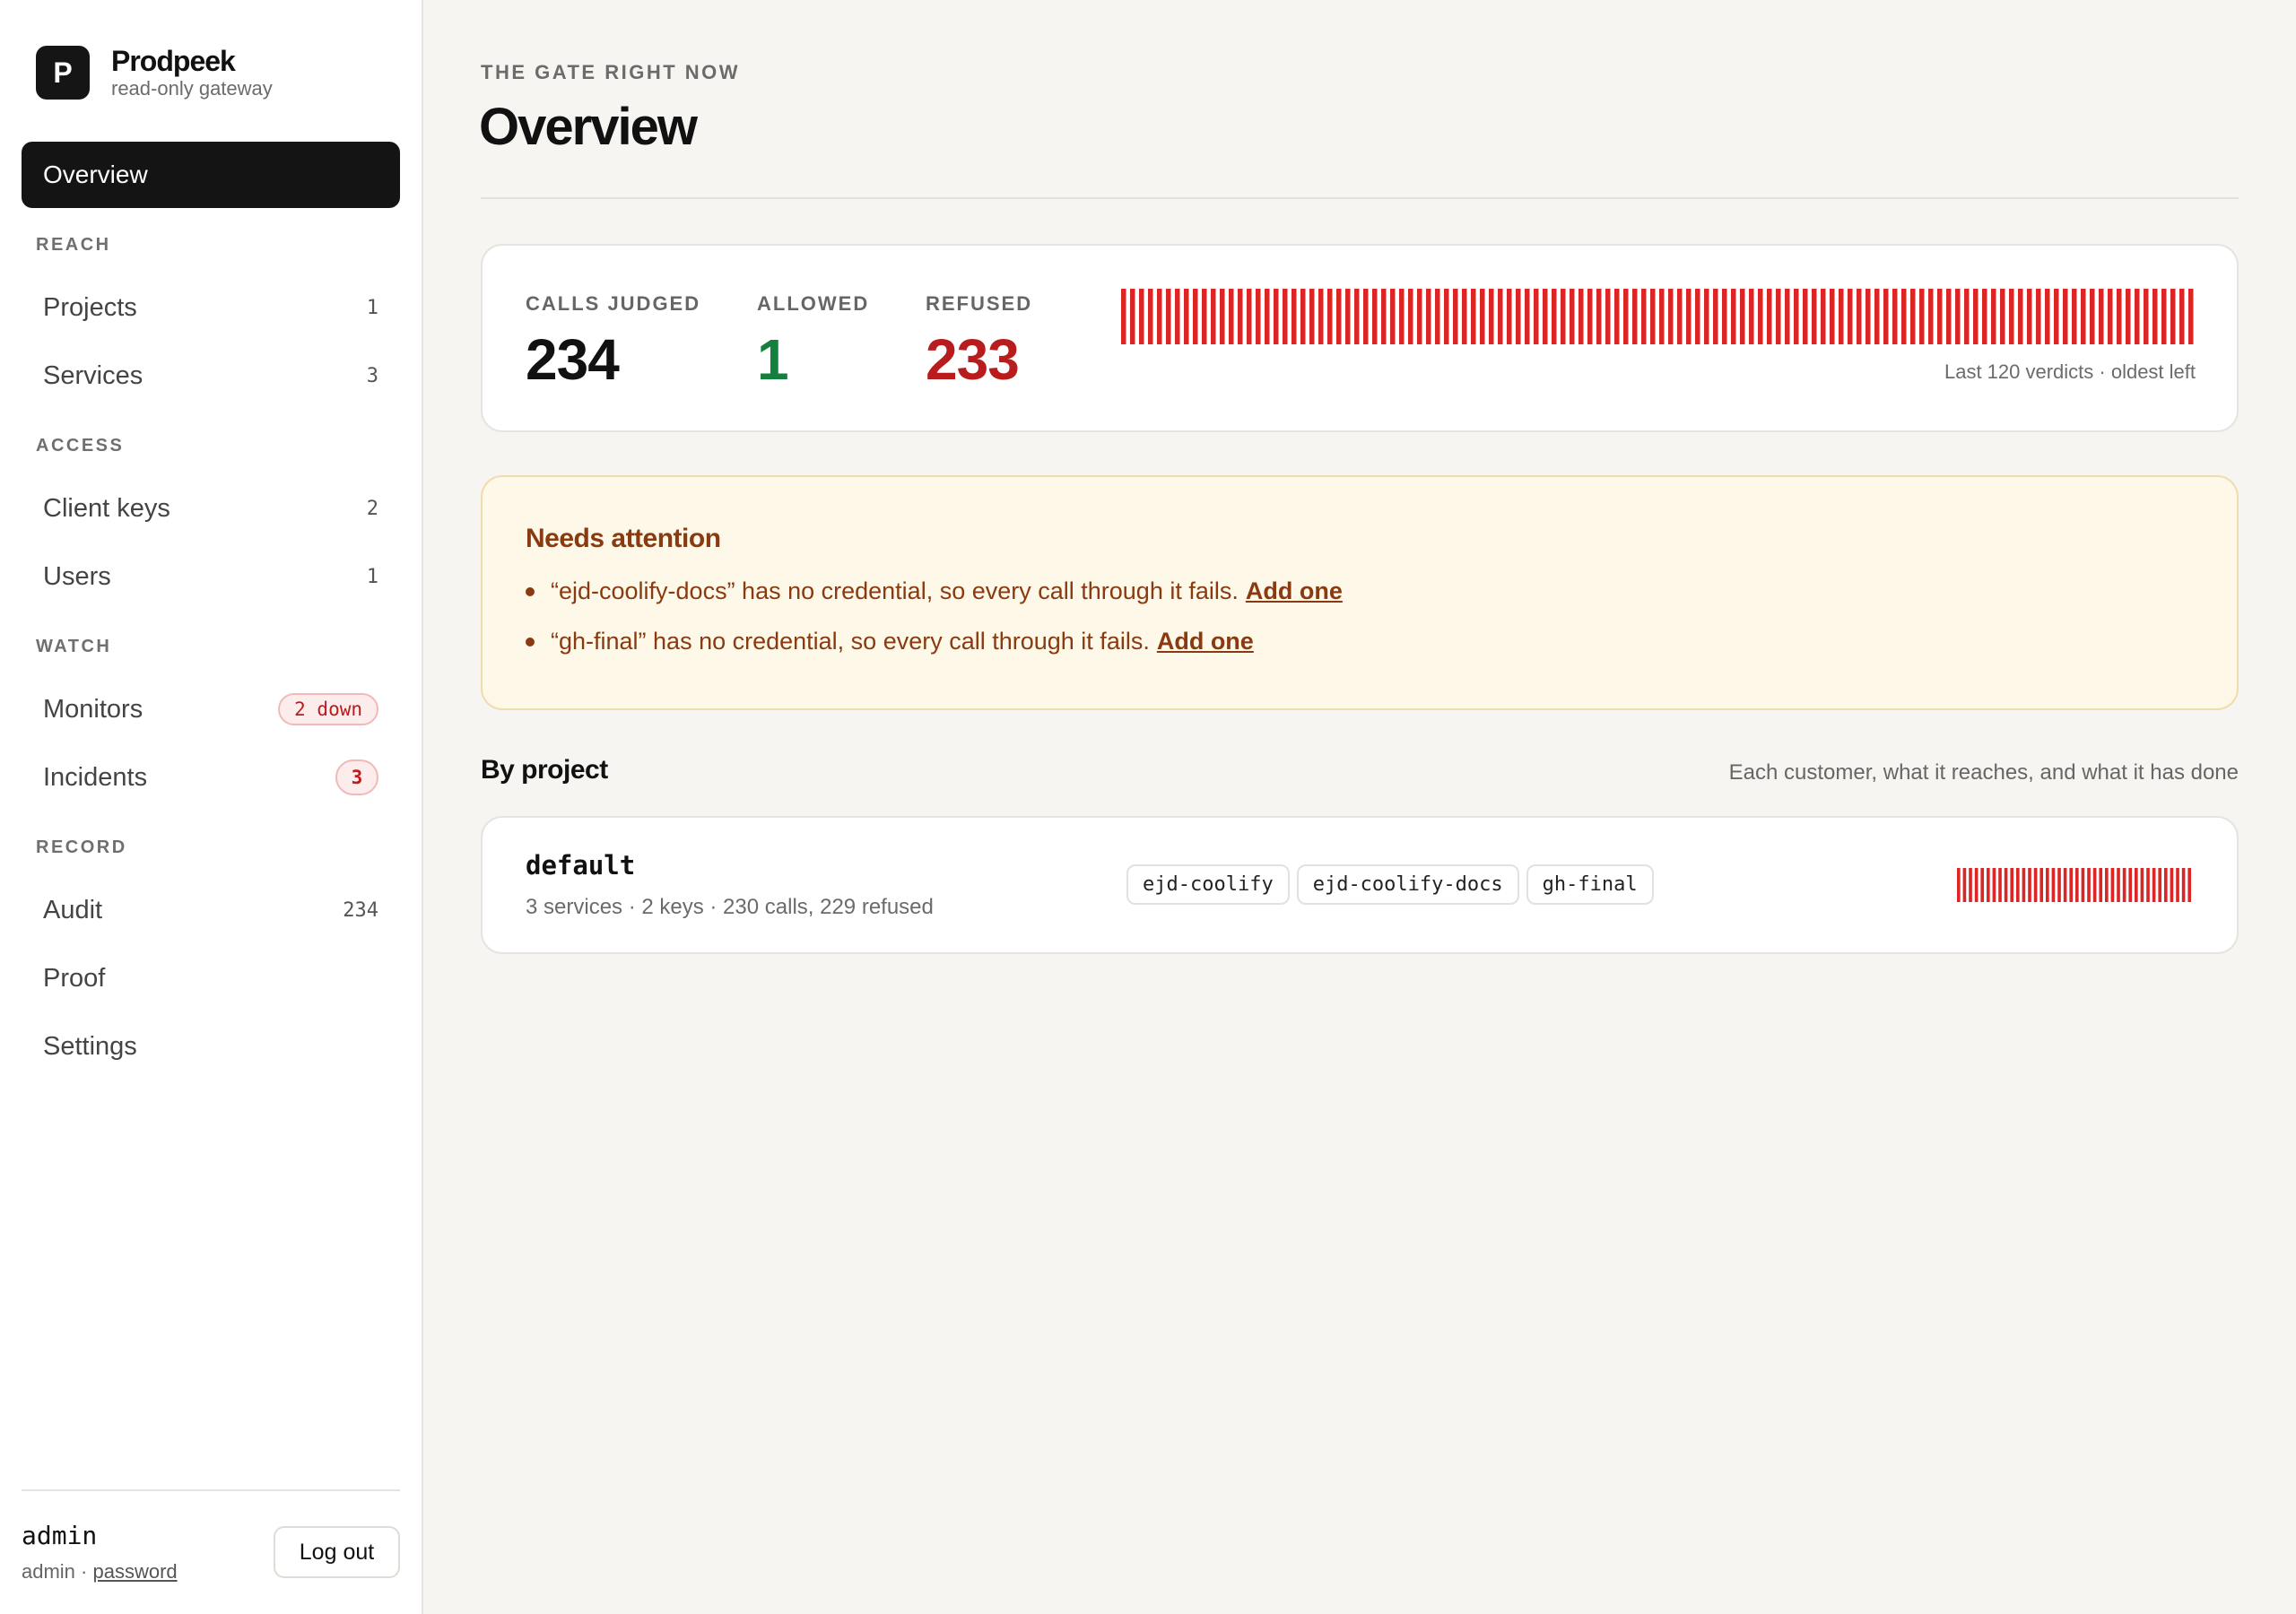 The image size is (2296, 1614). What do you see at coordinates (135, 1571) in the screenshot?
I see `password-link: password` at bounding box center [135, 1571].